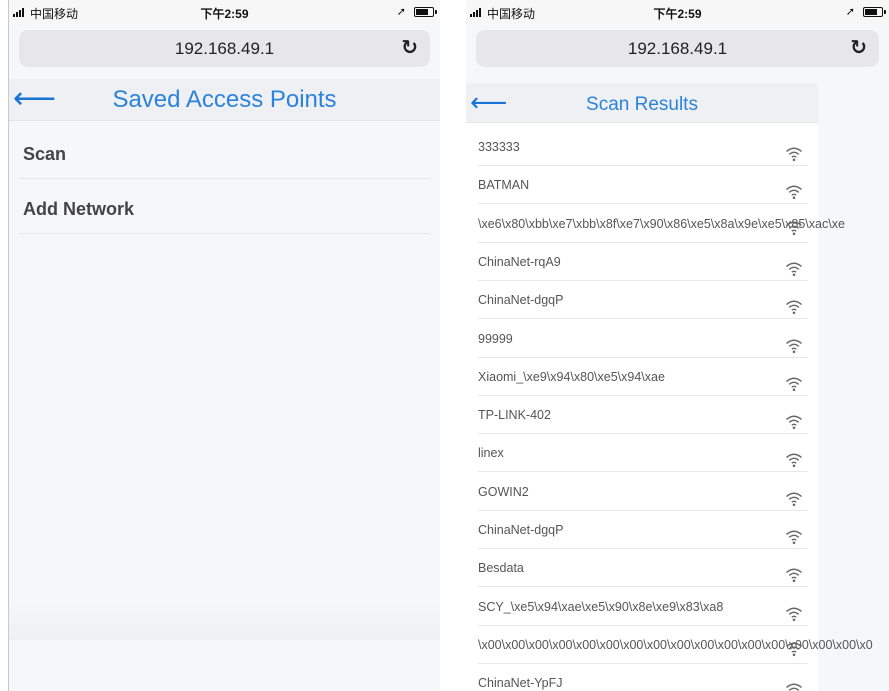 Image resolution: width=889 pixels, height=691 pixels. What do you see at coordinates (501, 568) in the screenshot?
I see `network-ssid: Besdata` at bounding box center [501, 568].